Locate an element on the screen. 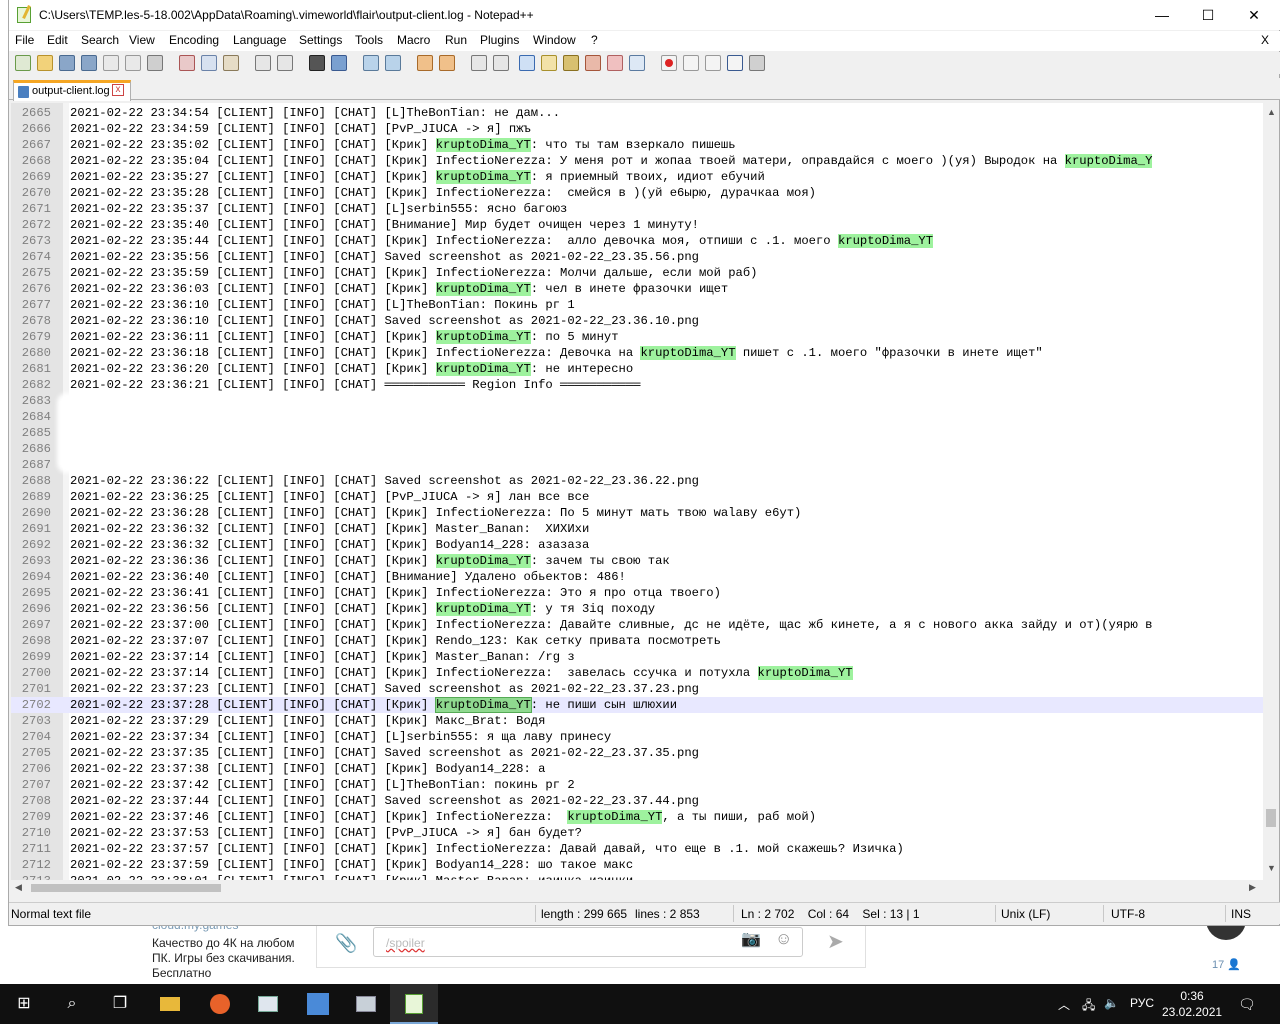 The height and width of the screenshot is (1024, 1280). message-input: /spoiler is located at coordinates (588, 942).